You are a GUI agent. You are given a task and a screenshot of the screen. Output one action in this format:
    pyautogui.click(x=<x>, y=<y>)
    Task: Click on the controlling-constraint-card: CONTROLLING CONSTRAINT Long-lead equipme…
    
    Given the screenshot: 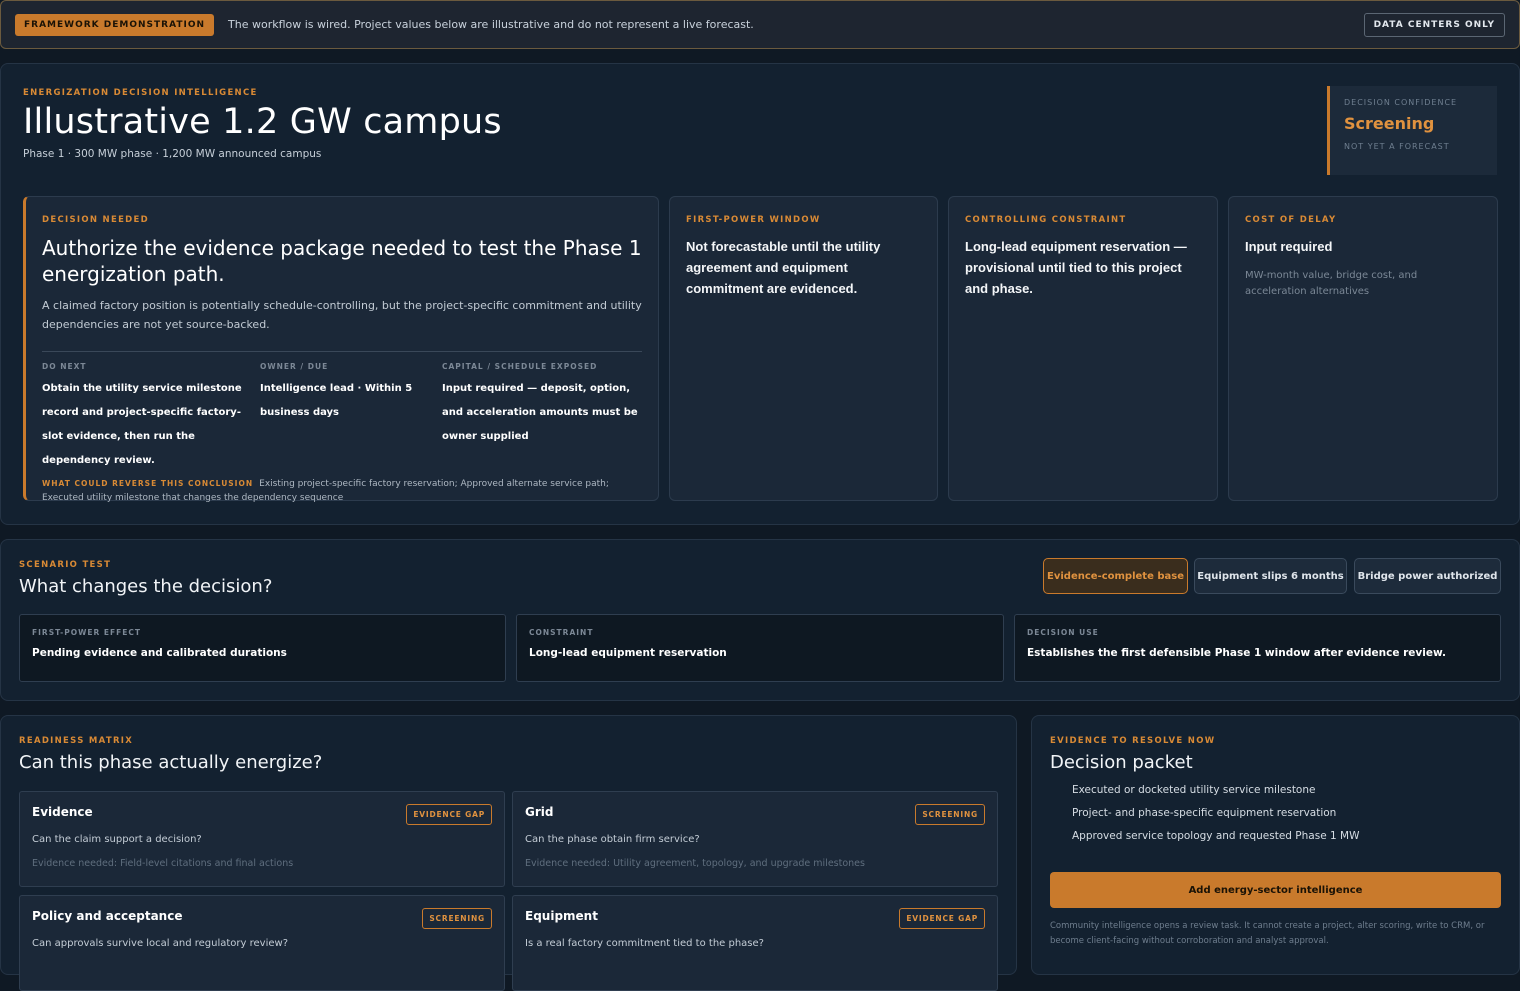 What is the action you would take?
    pyautogui.click(x=1083, y=348)
    